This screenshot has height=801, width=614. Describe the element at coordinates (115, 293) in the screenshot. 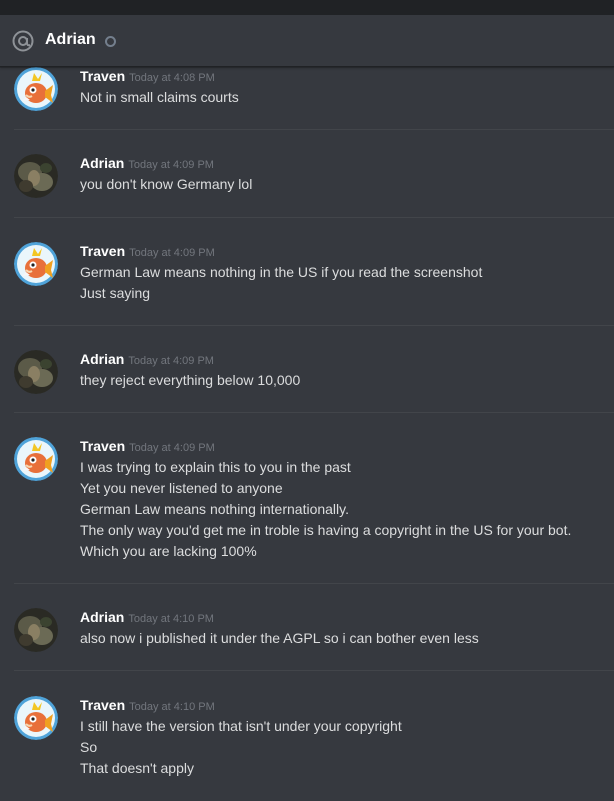

I see `message-line: Just saying` at that location.